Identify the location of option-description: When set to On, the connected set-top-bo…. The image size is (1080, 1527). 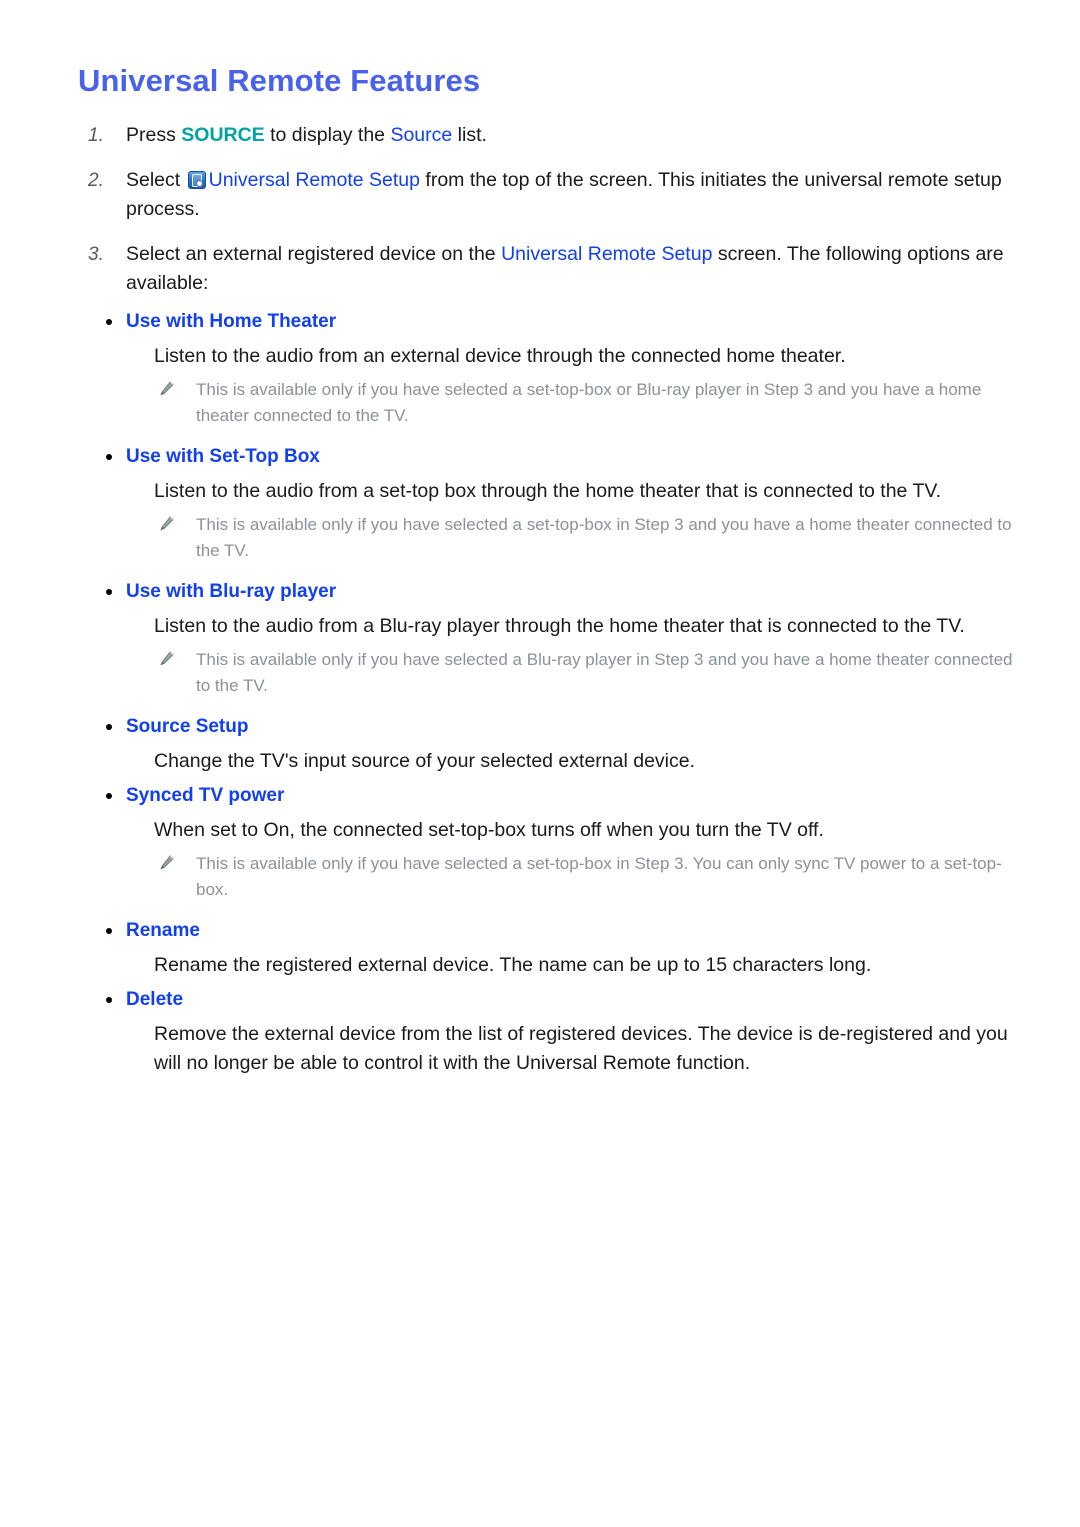
(489, 830).